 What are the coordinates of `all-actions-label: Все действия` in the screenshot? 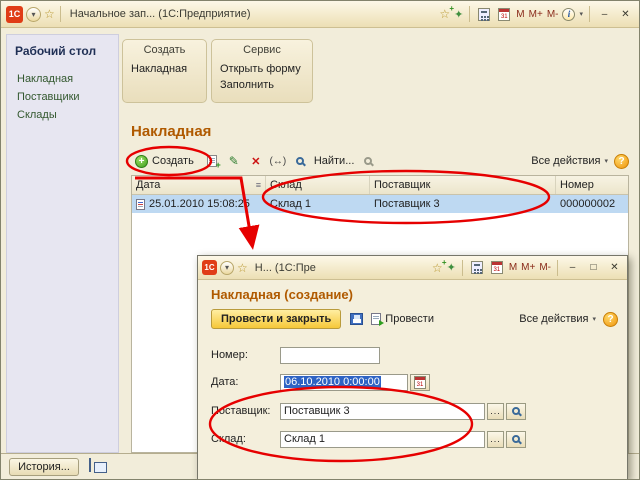 It's located at (566, 161).